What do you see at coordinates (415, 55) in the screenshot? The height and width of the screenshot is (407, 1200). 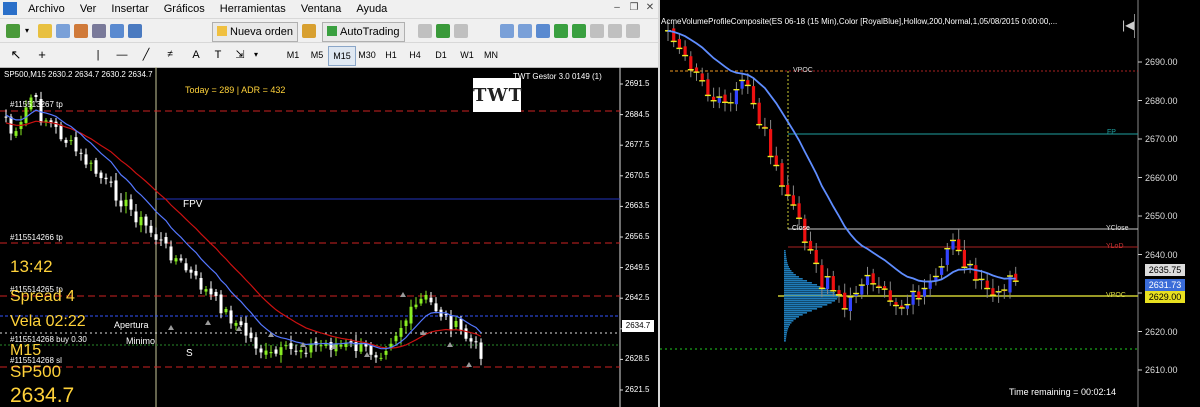 I see `tf-h4: H4` at bounding box center [415, 55].